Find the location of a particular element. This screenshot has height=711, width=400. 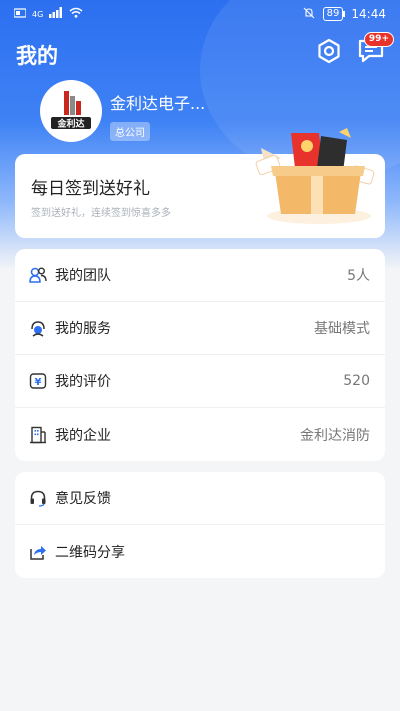

menu-item-feedback: 意见反馈 is located at coordinates (200, 498).